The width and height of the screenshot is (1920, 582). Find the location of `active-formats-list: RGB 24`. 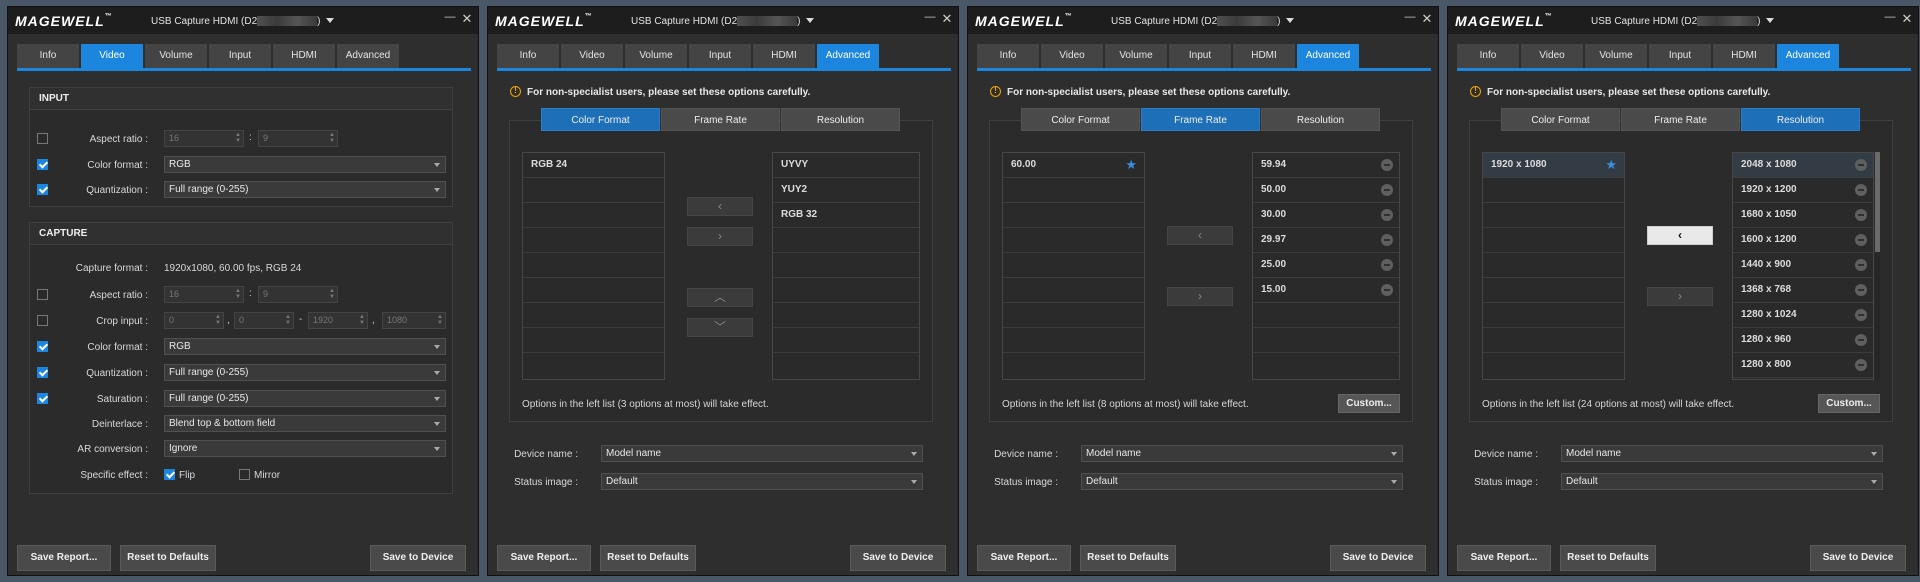

active-formats-list: RGB 24 is located at coordinates (593, 266).